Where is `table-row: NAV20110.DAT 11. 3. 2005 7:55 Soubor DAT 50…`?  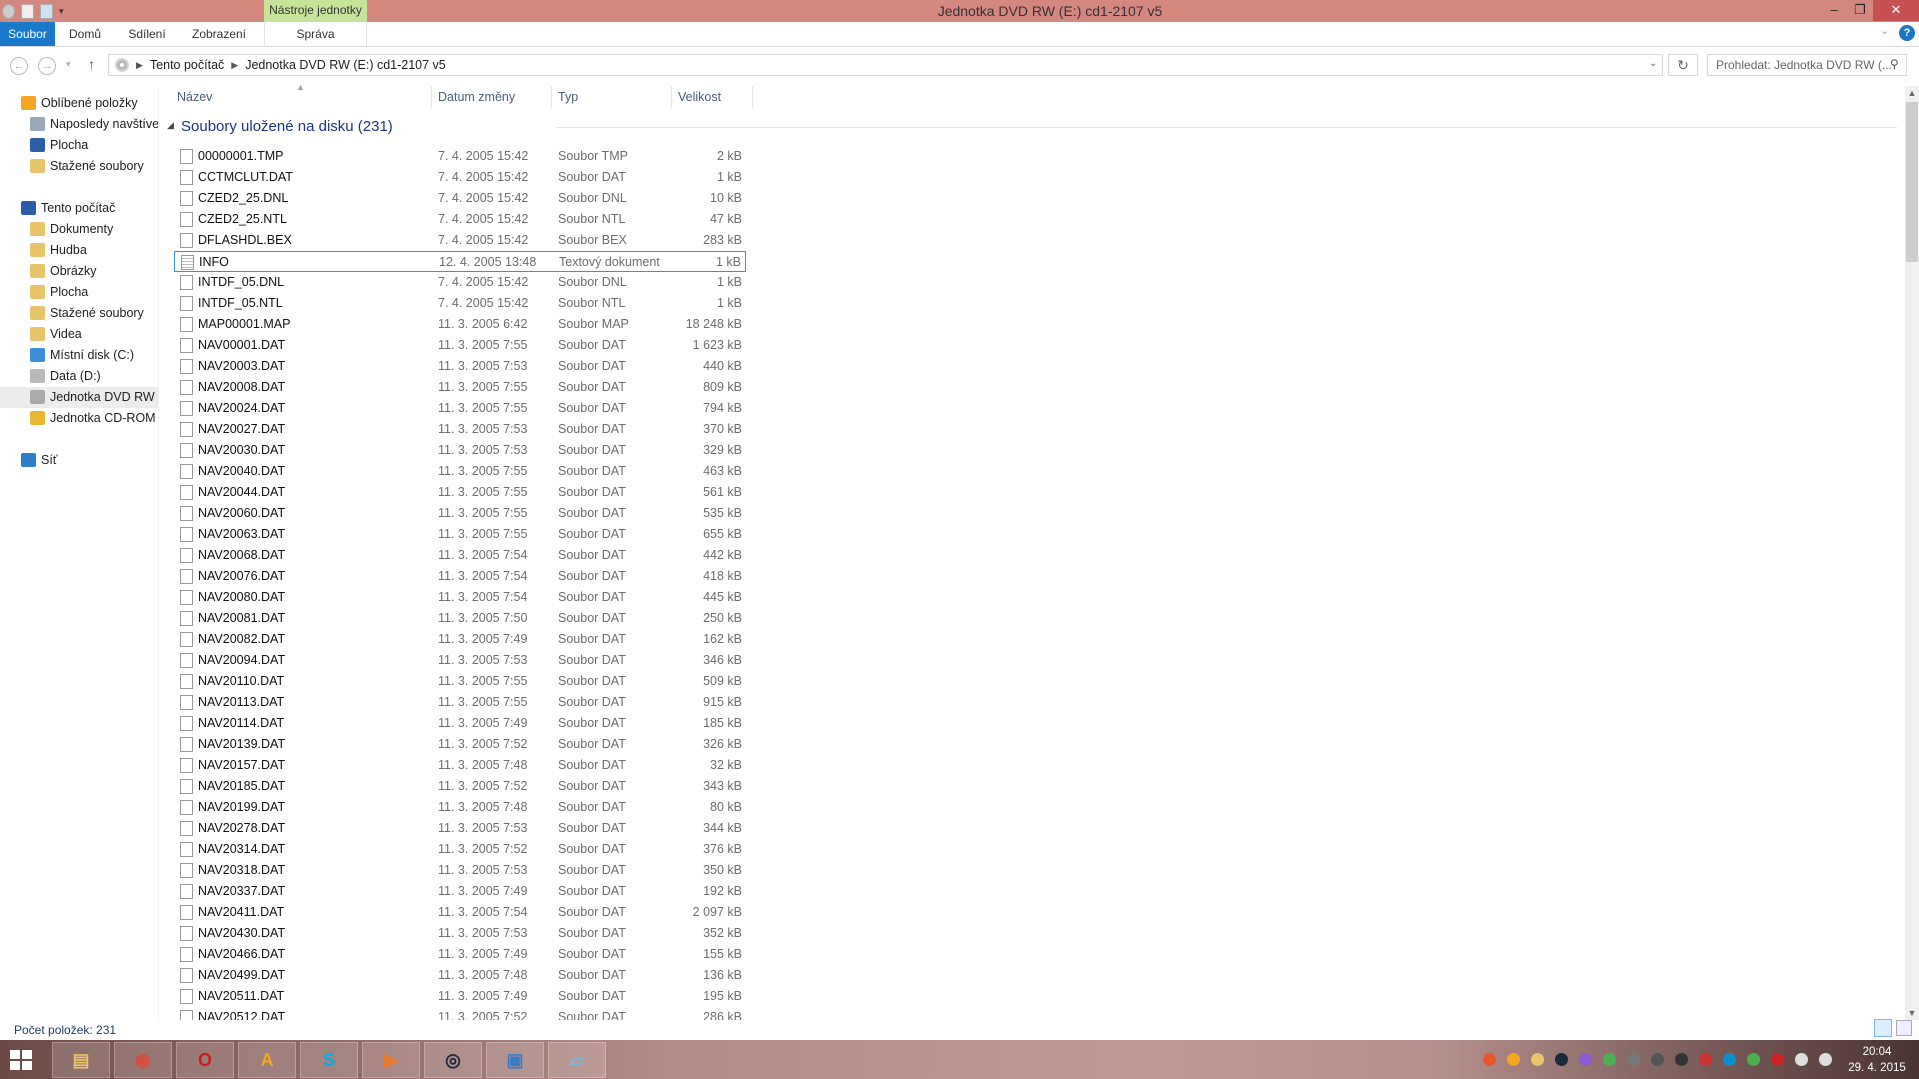 table-row: NAV20110.DAT 11. 3. 2005 7:55 Soubor DAT 50… is located at coordinates (460, 681).